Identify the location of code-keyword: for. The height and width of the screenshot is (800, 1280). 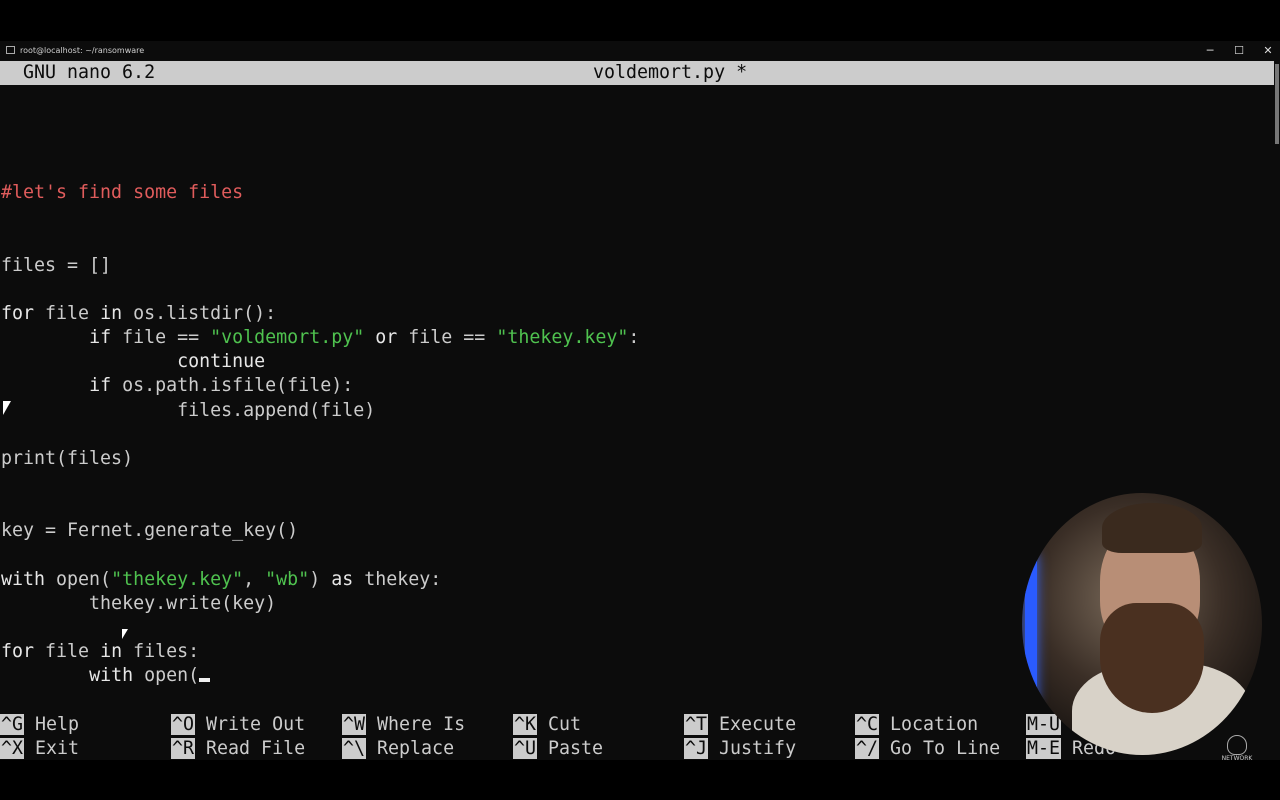
(18, 651).